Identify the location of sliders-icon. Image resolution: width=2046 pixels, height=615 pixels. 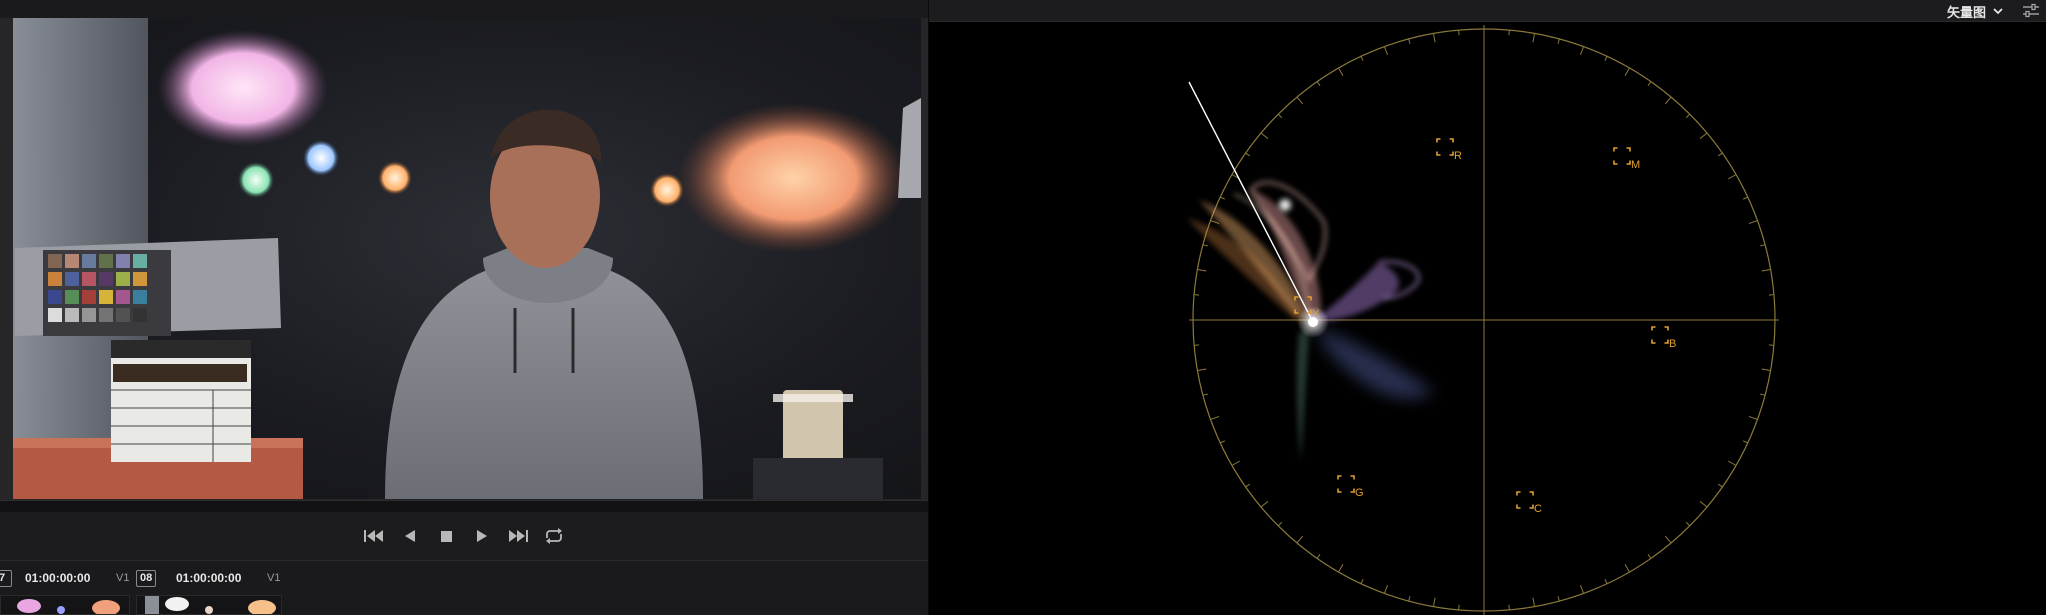
(2031, 10).